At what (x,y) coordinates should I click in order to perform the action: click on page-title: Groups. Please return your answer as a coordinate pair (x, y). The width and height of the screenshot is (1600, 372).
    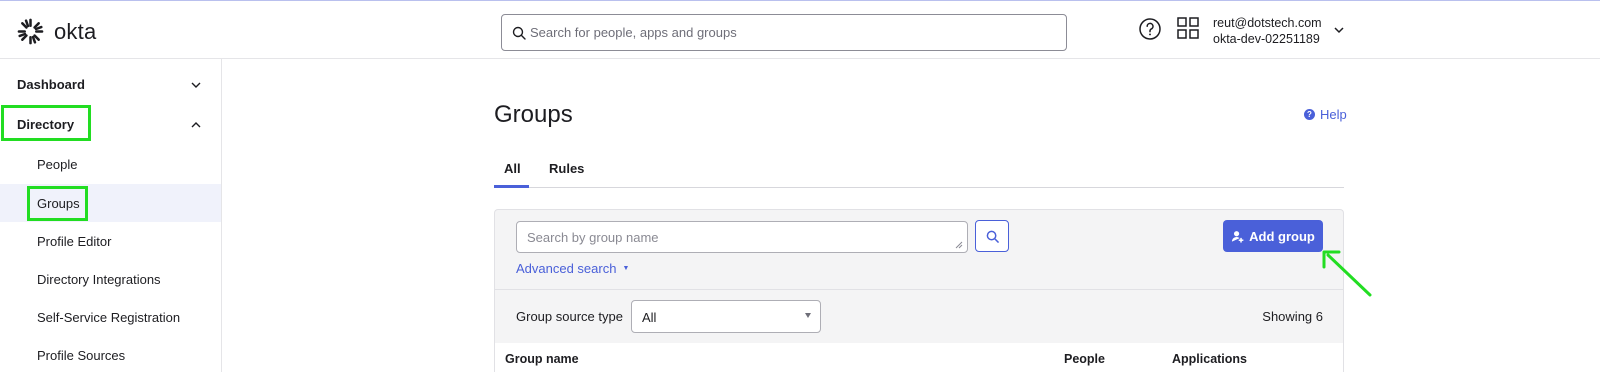
    Looking at the image, I should click on (533, 114).